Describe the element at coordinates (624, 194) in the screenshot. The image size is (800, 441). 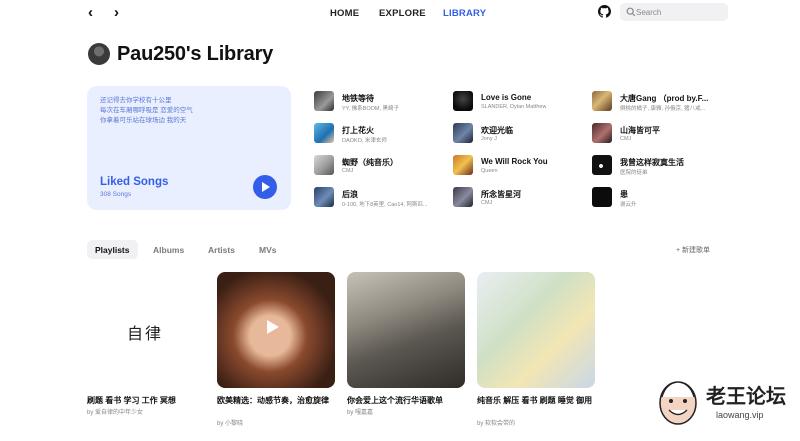
I see `song-title: 患` at that location.